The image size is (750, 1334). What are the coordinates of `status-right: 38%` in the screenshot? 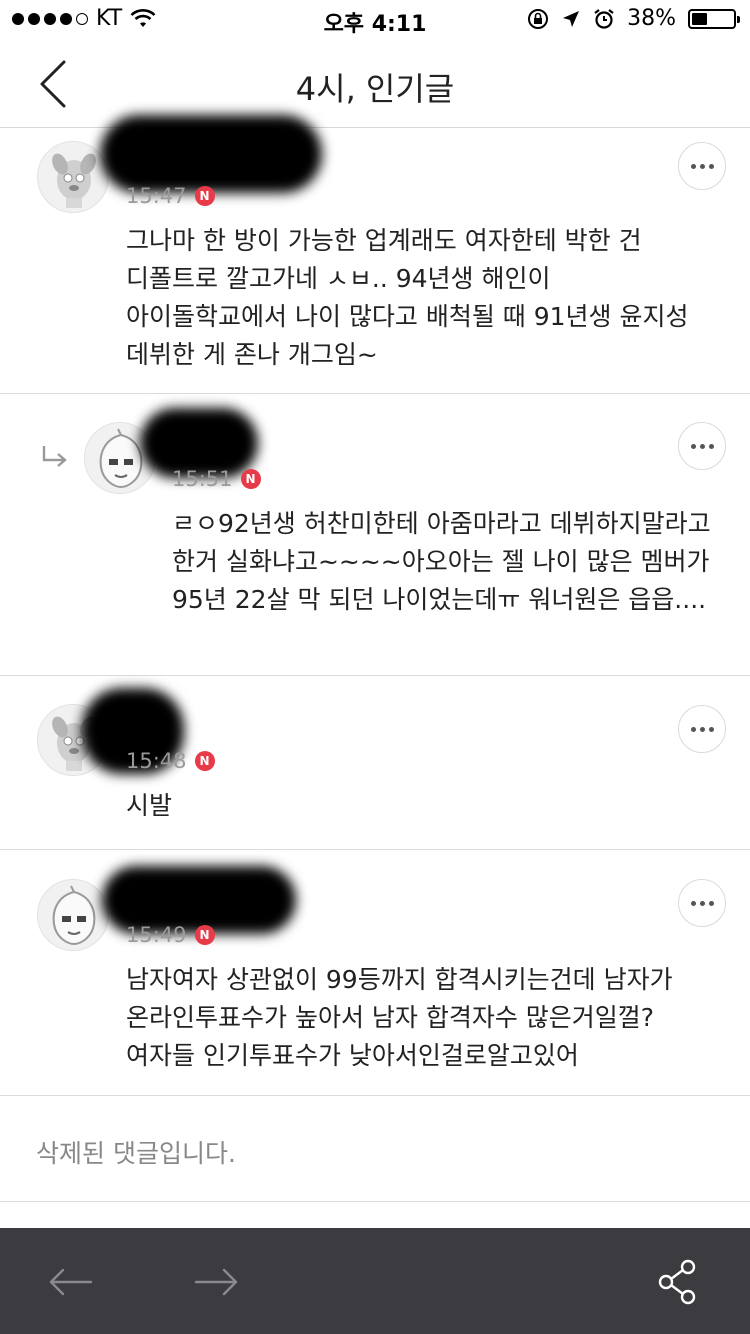 It's located at (633, 18).